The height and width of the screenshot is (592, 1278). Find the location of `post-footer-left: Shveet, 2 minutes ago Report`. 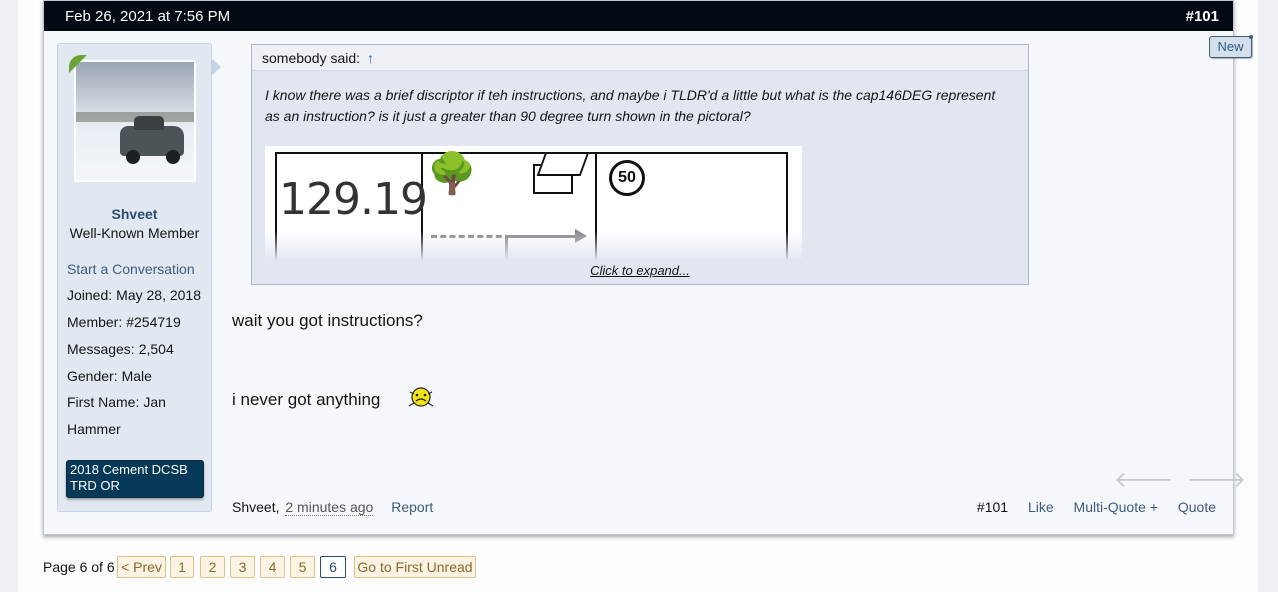

post-footer-left: Shveet, 2 minutes ago Report is located at coordinates (332, 507).